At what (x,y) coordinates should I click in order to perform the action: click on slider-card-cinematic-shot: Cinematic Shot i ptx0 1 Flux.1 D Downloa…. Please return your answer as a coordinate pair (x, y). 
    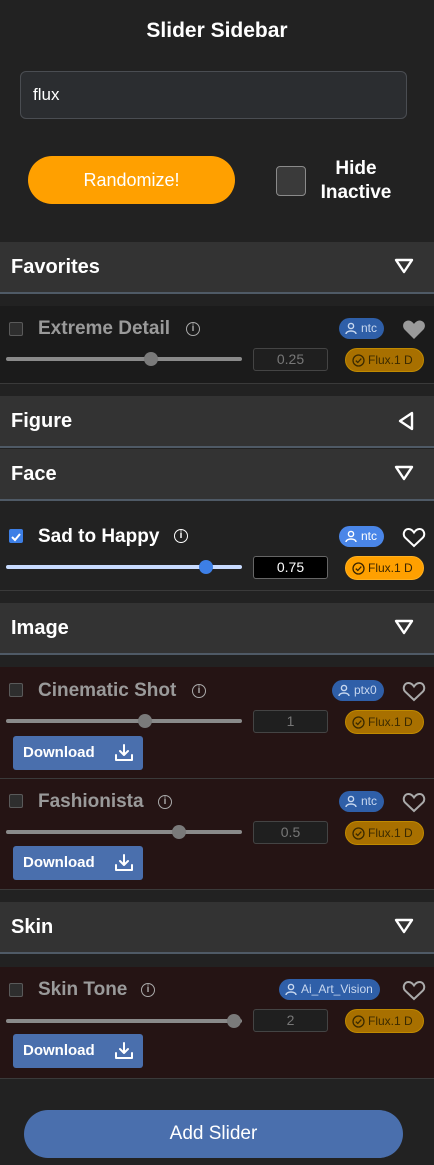
    Looking at the image, I should click on (217, 723).